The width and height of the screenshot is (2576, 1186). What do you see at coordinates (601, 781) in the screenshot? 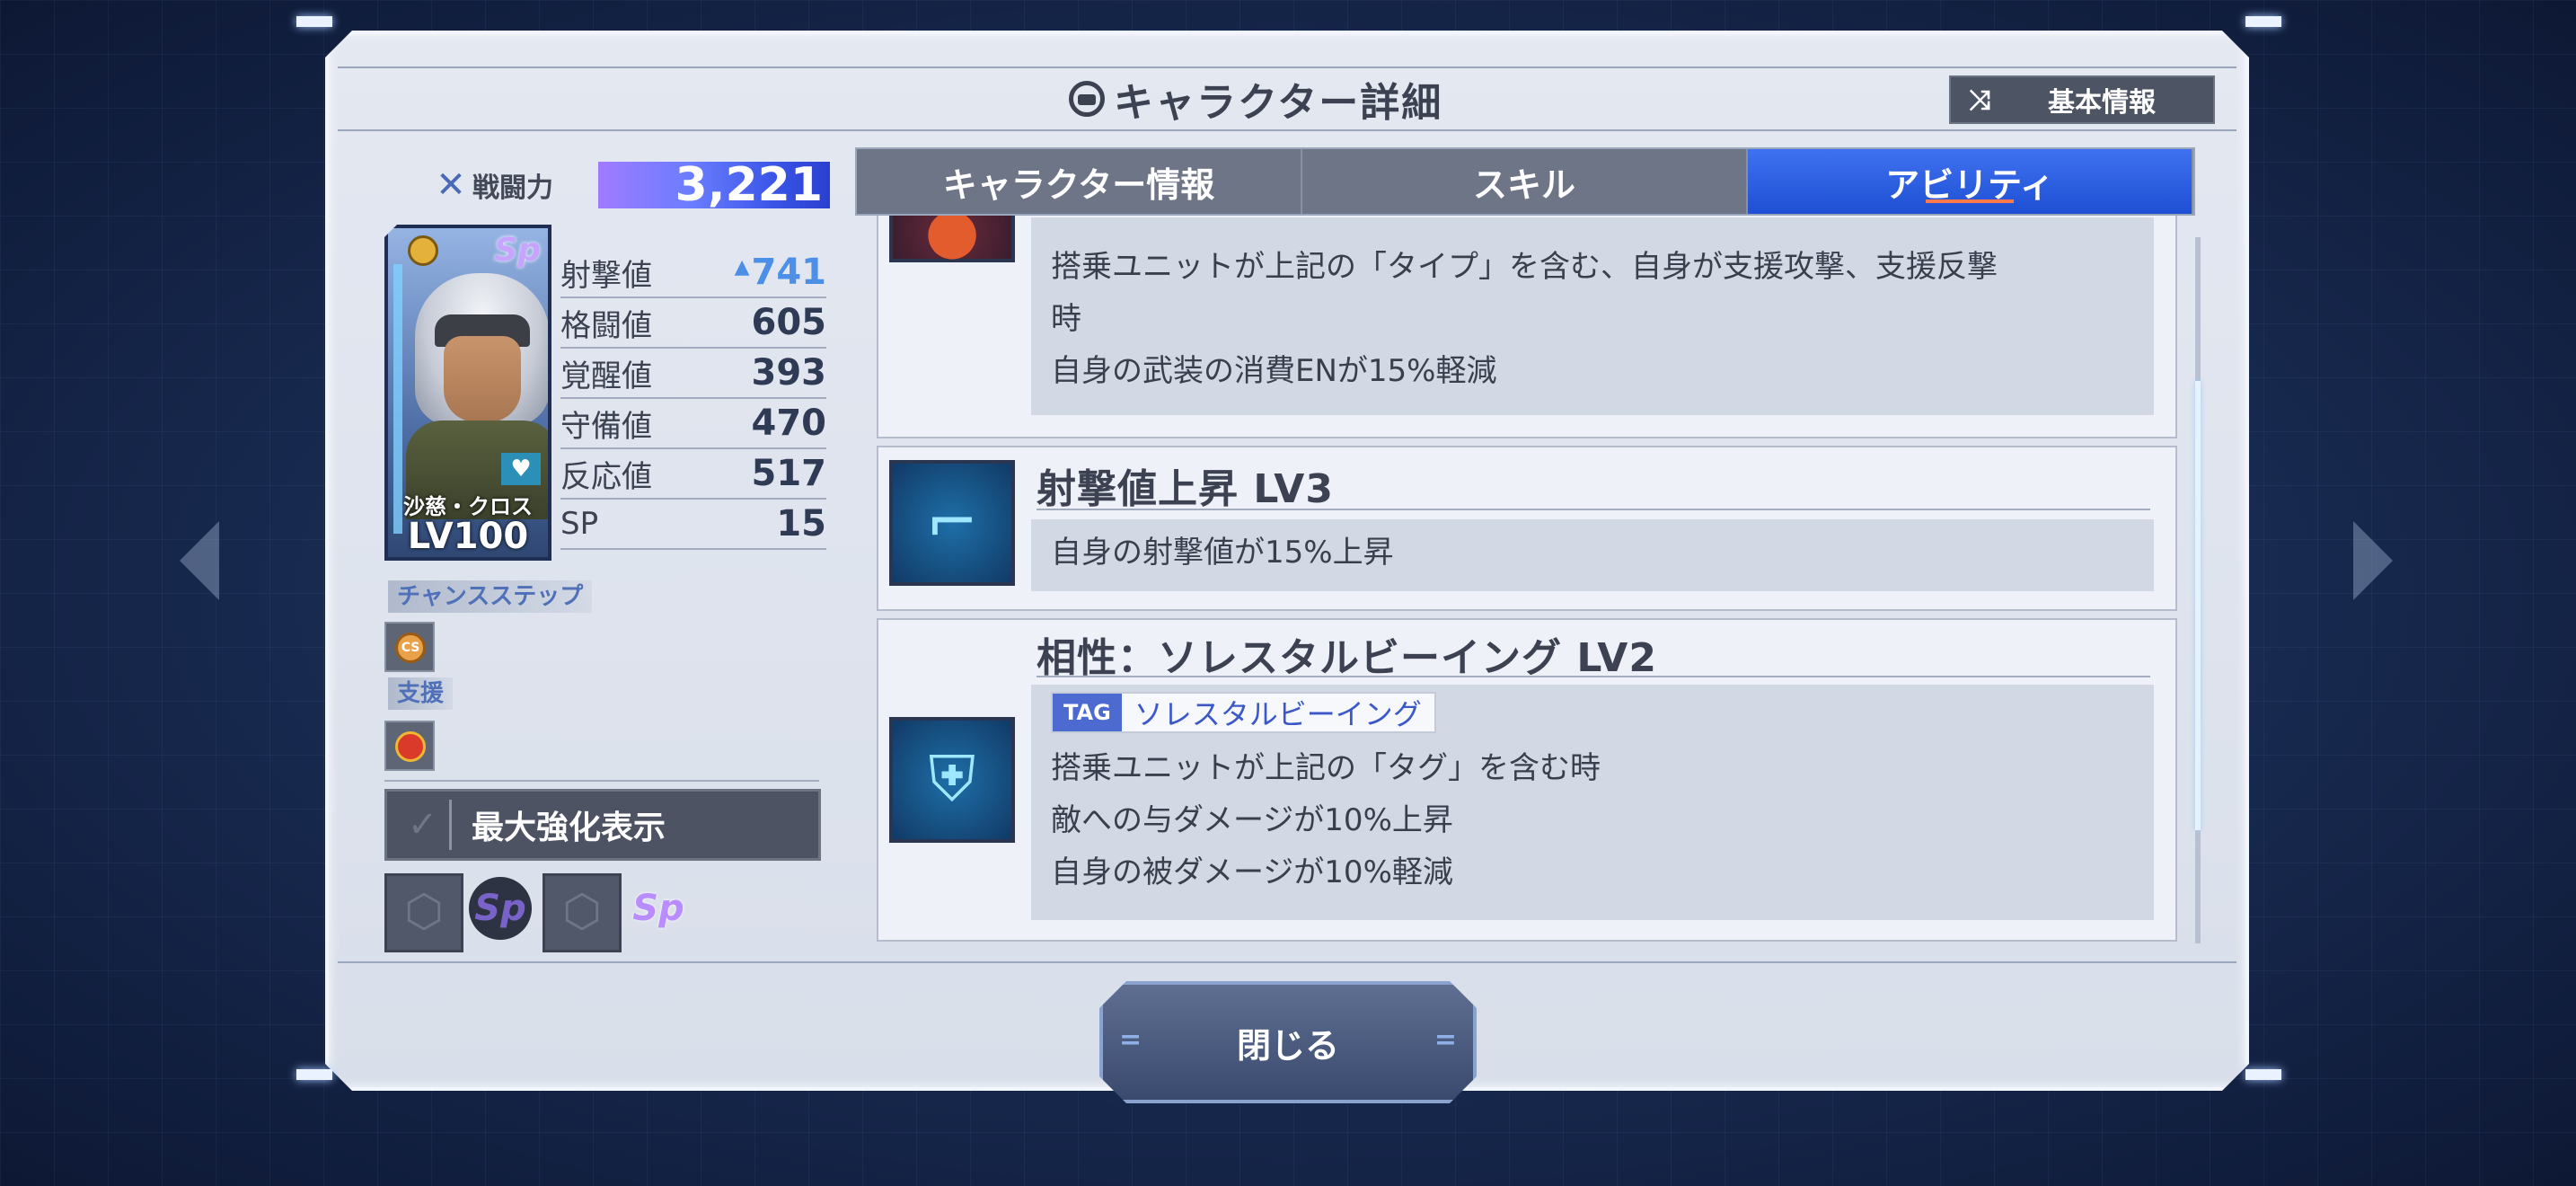
I see `divider` at bounding box center [601, 781].